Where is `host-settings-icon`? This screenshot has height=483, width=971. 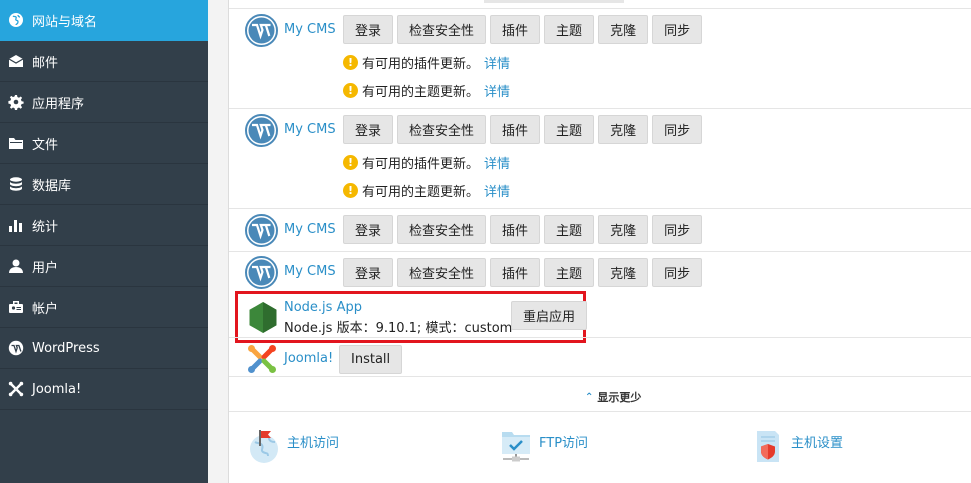 host-settings-icon is located at coordinates (768, 446).